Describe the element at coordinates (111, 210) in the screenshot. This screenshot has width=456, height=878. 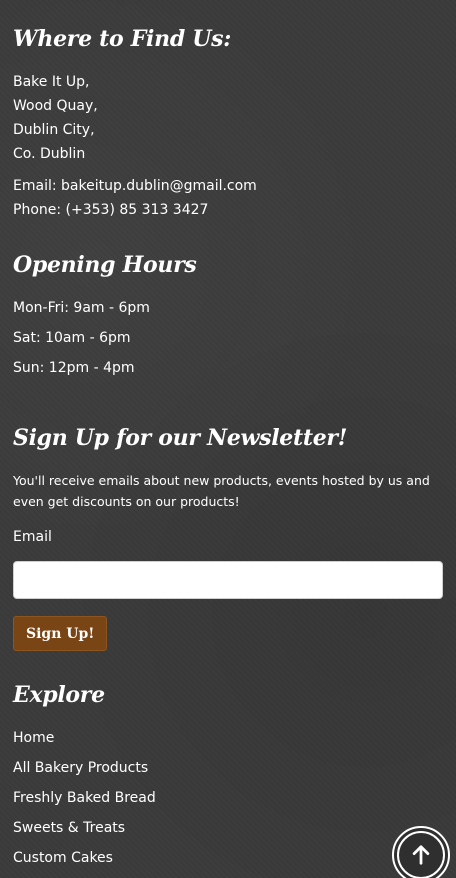
I see `phone-text: Phone: (+353) 85 313 3427` at that location.